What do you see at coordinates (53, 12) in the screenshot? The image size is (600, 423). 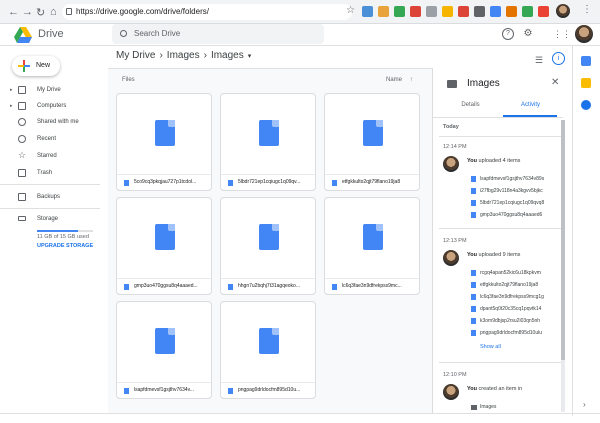 I see `home-icon: ⌂` at bounding box center [53, 12].